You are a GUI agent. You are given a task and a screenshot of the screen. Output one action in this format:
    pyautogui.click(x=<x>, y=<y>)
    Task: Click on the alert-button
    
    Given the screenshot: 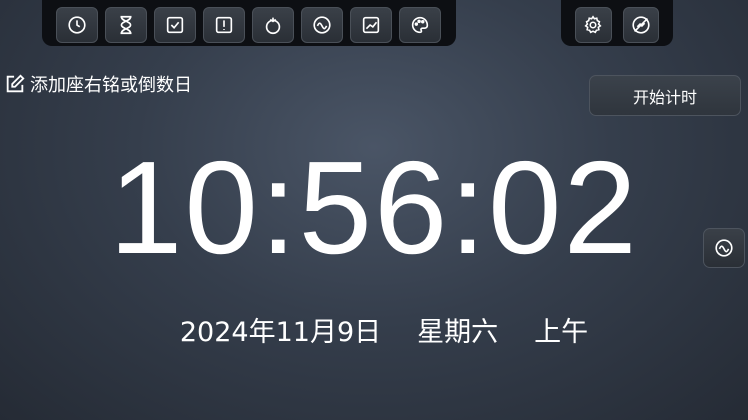 What is the action you would take?
    pyautogui.click(x=224, y=25)
    